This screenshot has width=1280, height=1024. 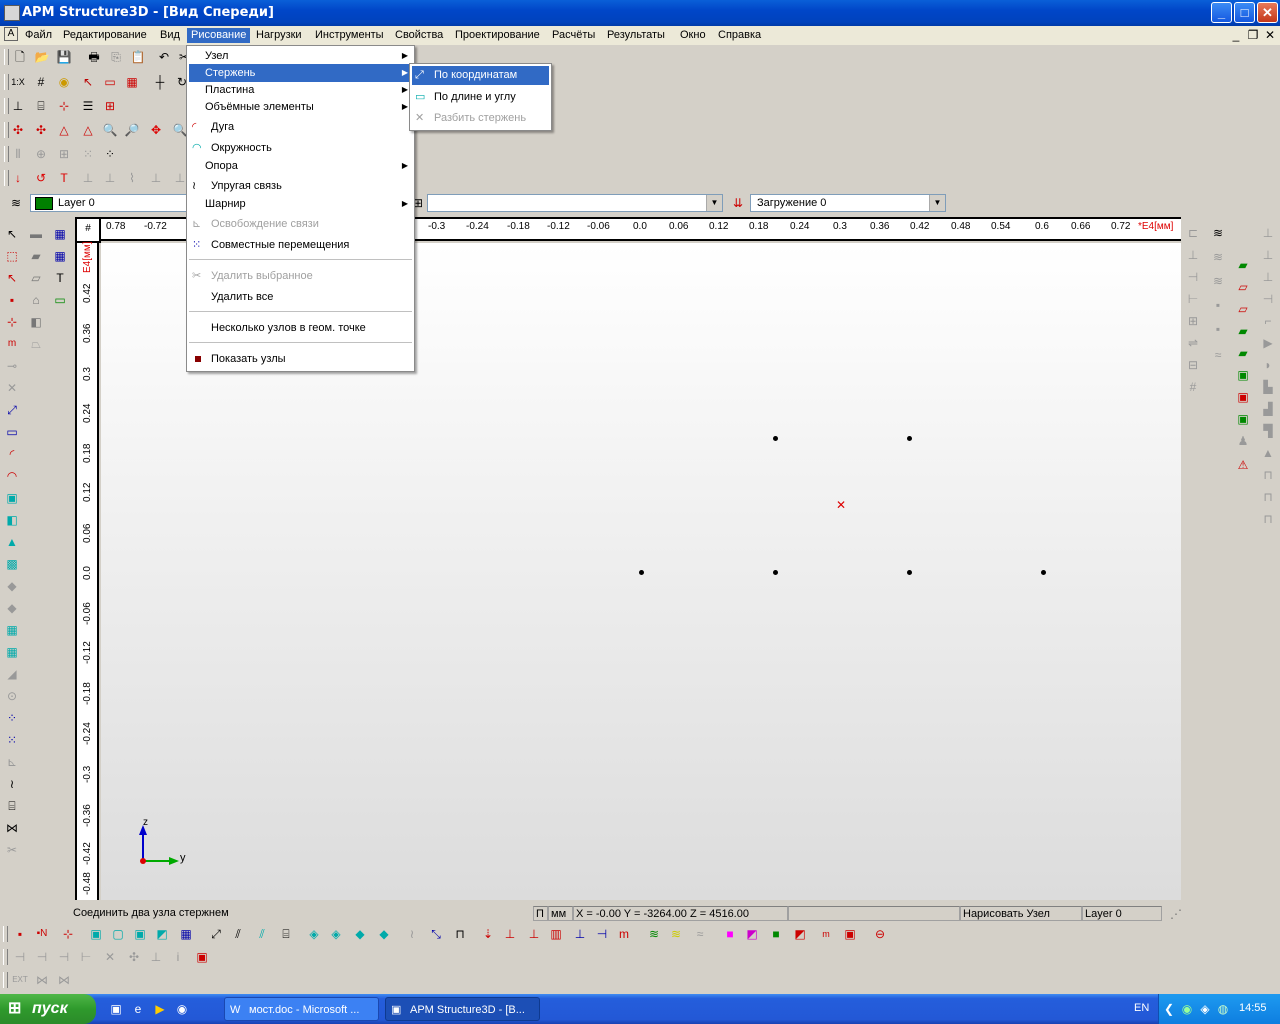 What do you see at coordinates (1268, 519) in the screenshot?
I see `support-r14-icon: ⊓` at bounding box center [1268, 519].